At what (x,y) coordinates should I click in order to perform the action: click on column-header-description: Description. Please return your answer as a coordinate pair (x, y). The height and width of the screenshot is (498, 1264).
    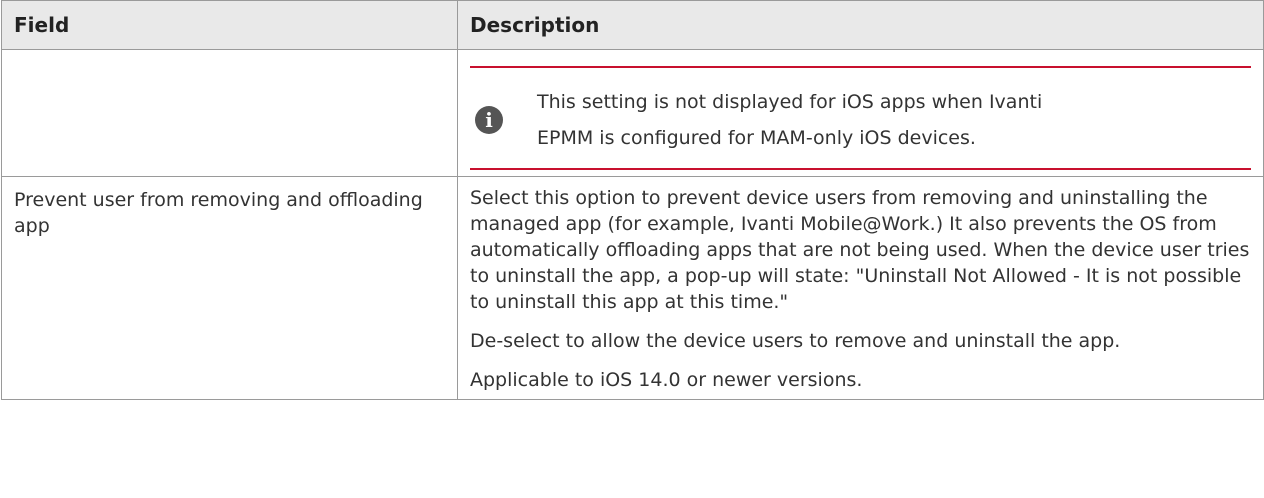
    Looking at the image, I should click on (860, 25).